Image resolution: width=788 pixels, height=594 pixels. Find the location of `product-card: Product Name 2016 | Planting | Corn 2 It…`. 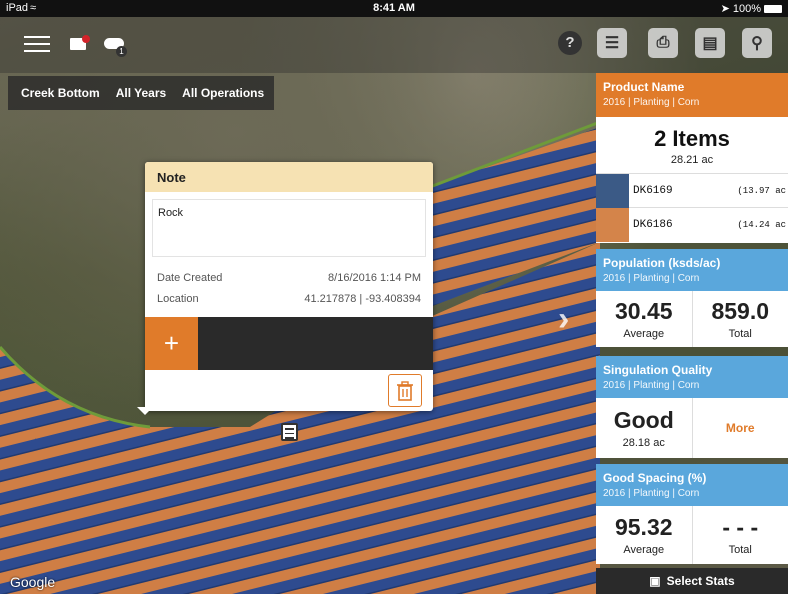

product-card: Product Name 2016 | Planting | Corn 2 It… is located at coordinates (692, 158).